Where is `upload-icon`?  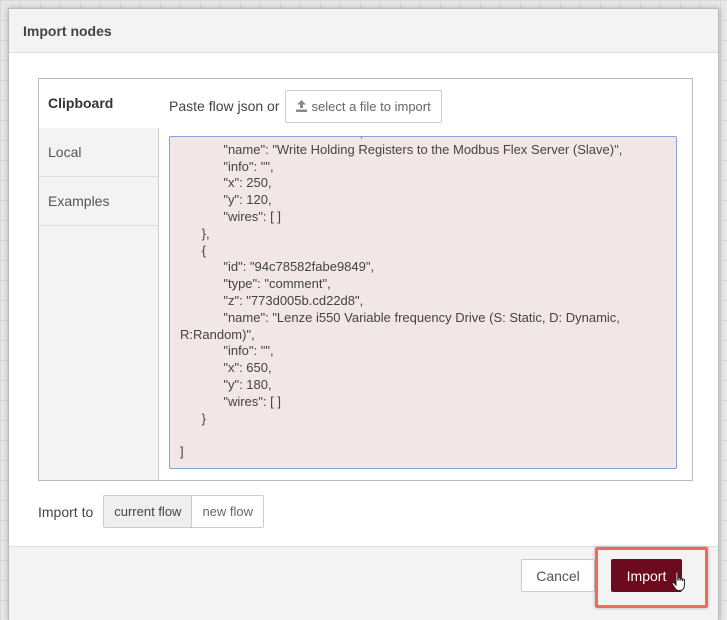 upload-icon is located at coordinates (301, 106).